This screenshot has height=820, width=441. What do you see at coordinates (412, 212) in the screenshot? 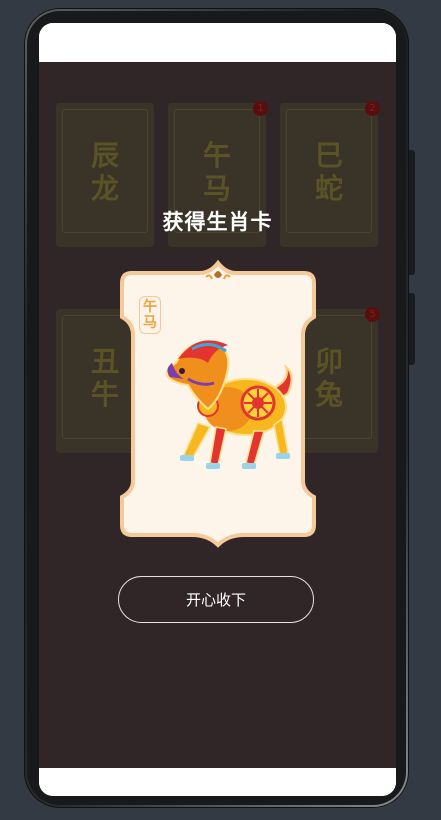
I see `volume-button` at bounding box center [412, 212].